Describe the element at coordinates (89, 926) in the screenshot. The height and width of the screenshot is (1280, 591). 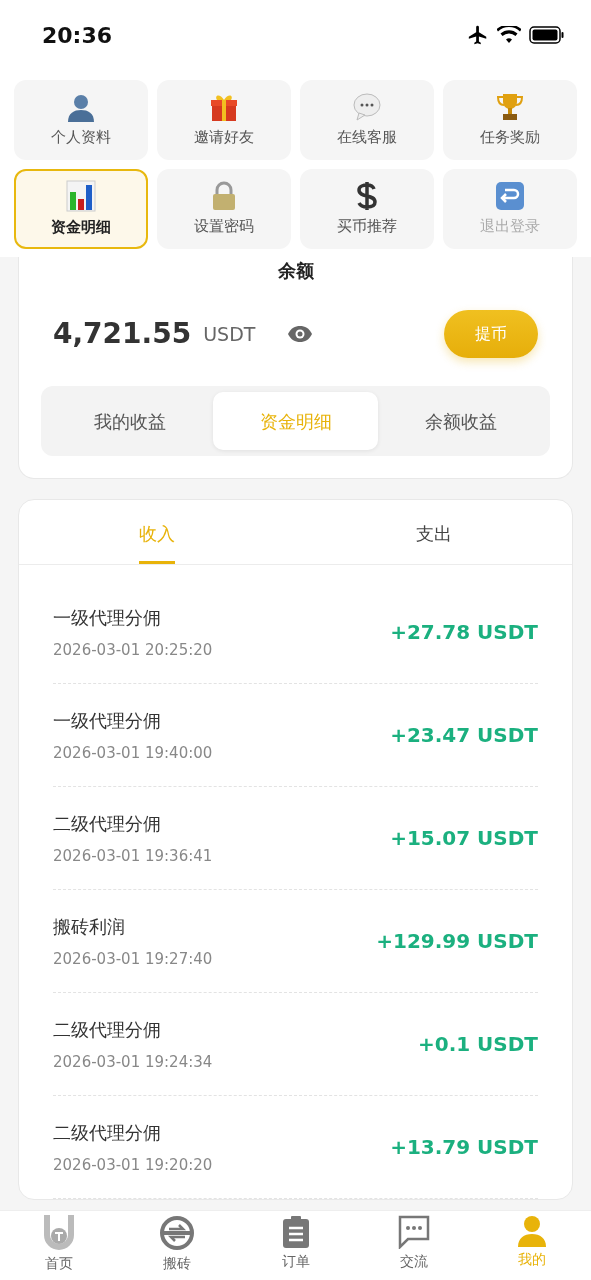
I see `record-title: 搬砖利润` at that location.